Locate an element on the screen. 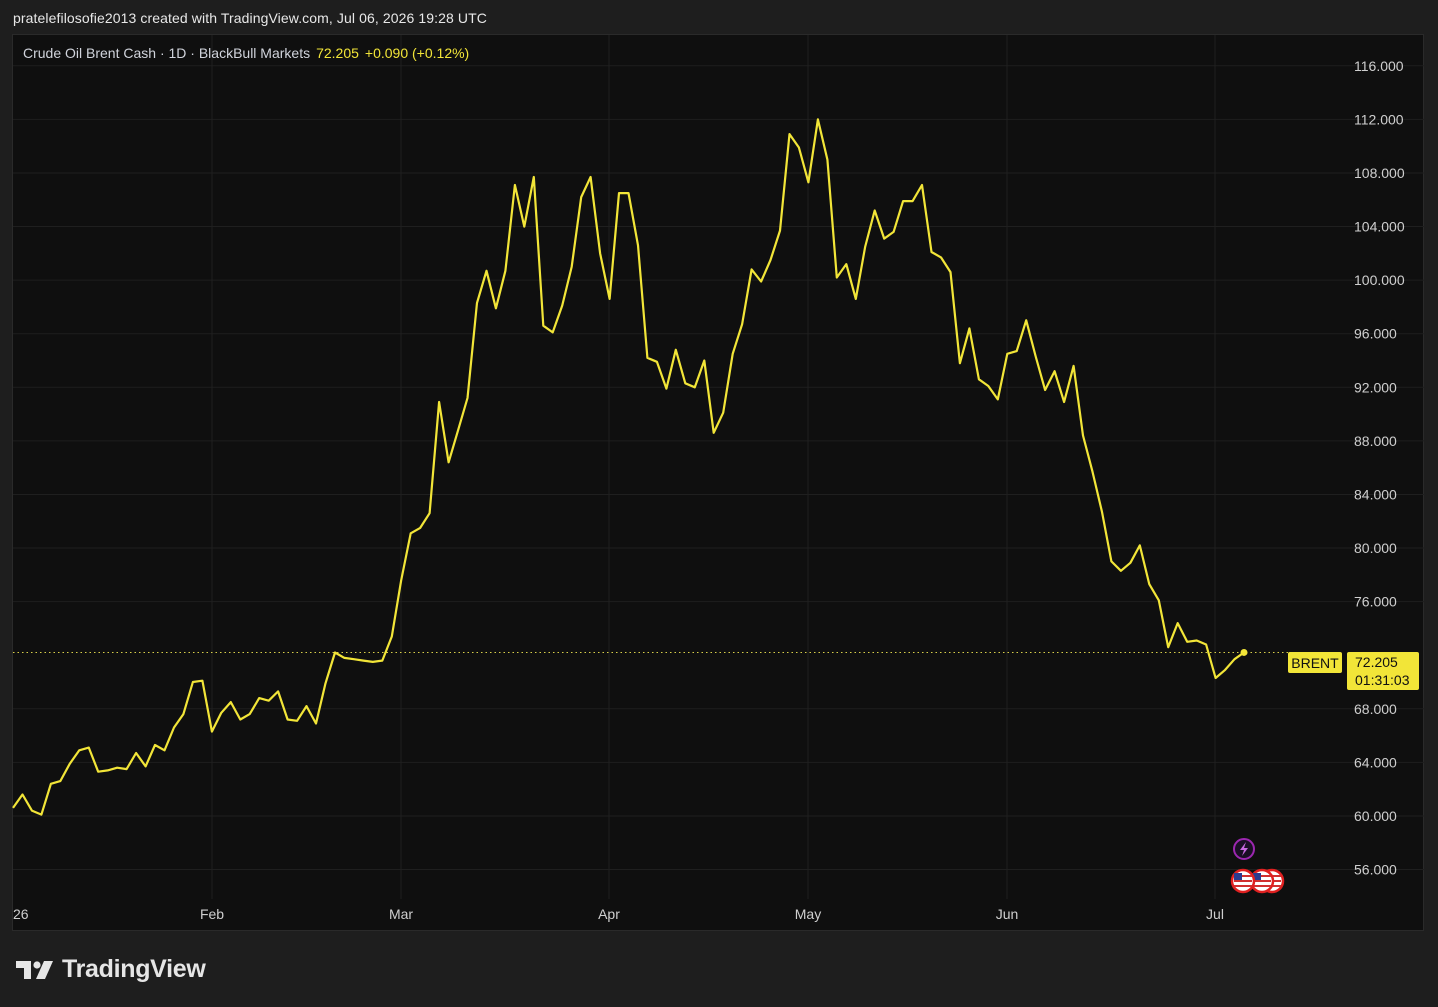 Image resolution: width=1438 pixels, height=1007 pixels. legend-price: 72.205 is located at coordinates (337, 53).